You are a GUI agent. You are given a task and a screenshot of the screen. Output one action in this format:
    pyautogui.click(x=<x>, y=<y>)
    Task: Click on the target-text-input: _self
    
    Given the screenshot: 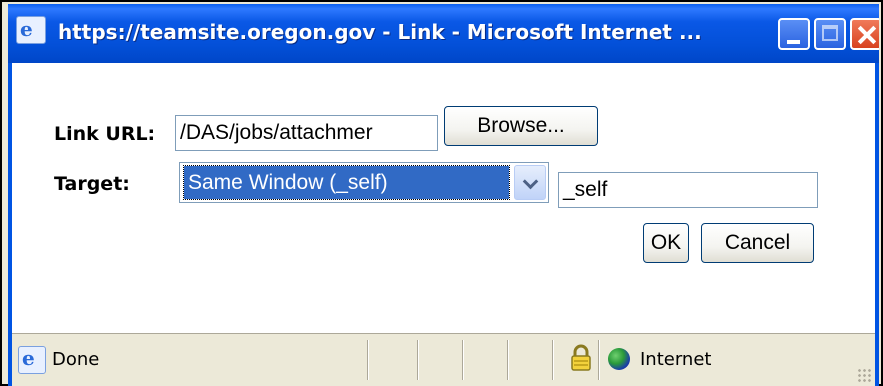 What is the action you would take?
    pyautogui.click(x=688, y=190)
    